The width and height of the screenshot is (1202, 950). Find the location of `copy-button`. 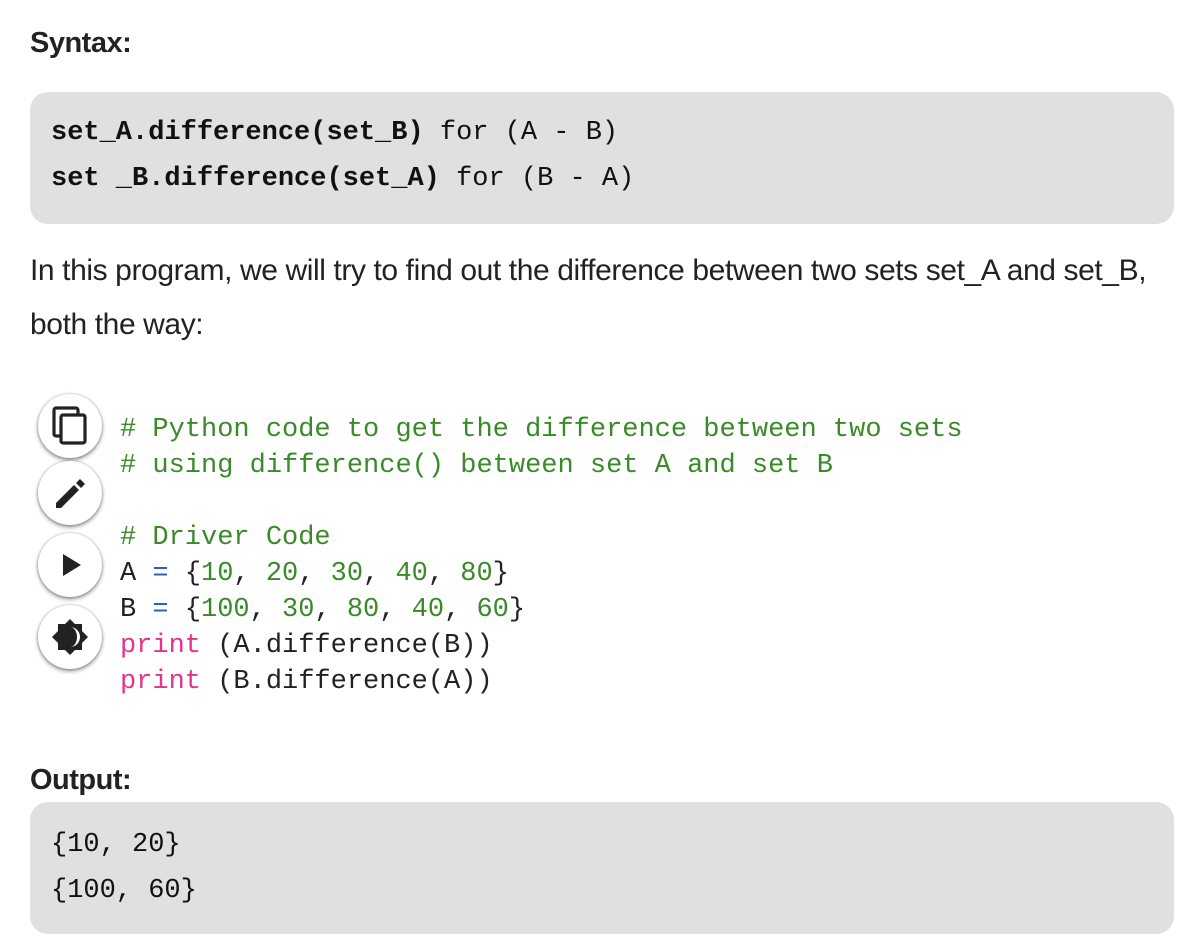

copy-button is located at coordinates (70, 426).